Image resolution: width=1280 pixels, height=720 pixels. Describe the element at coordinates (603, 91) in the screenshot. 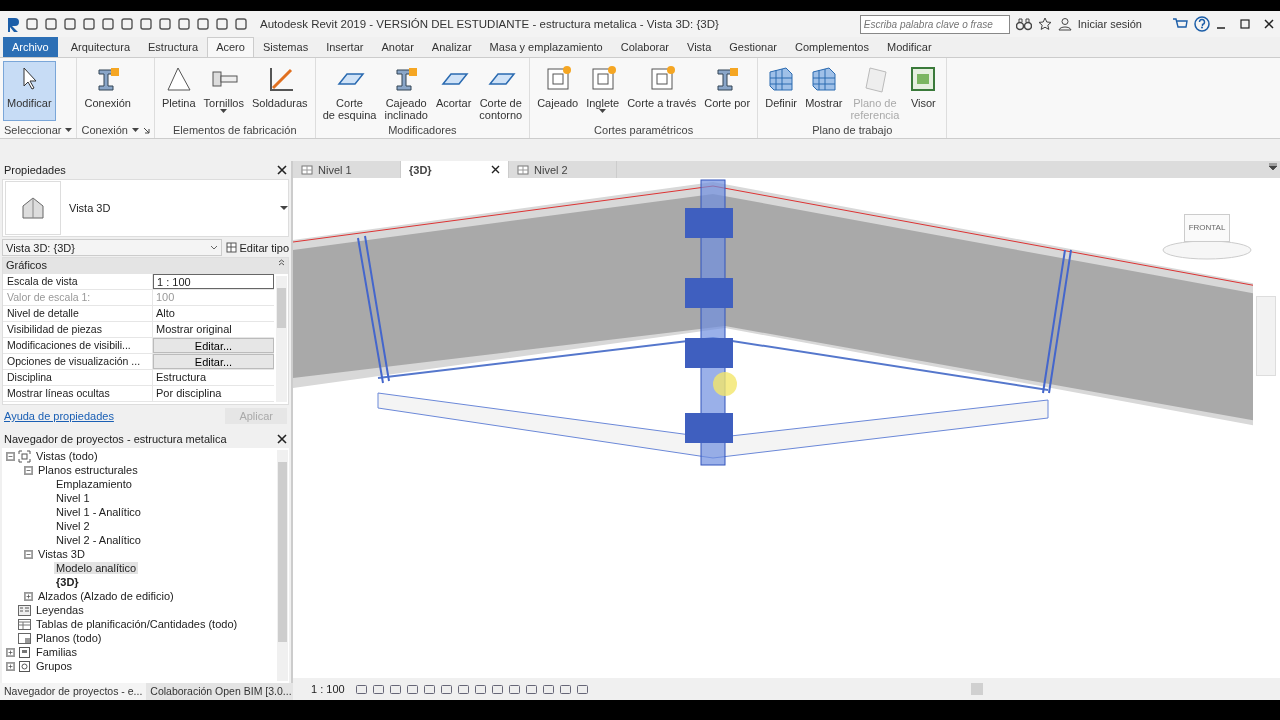

I see `ribbon-tool-button: Inglete` at that location.